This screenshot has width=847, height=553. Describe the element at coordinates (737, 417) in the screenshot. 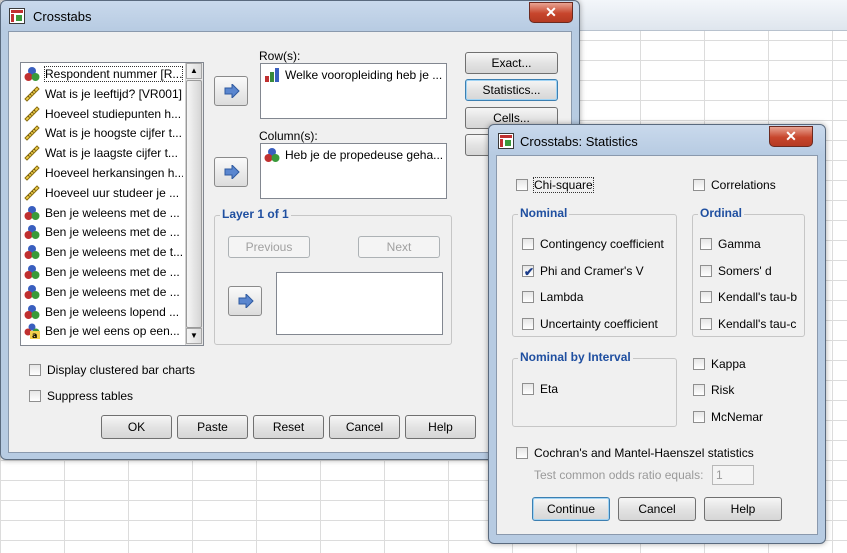

I see `mcnemar-label: McNemar` at that location.